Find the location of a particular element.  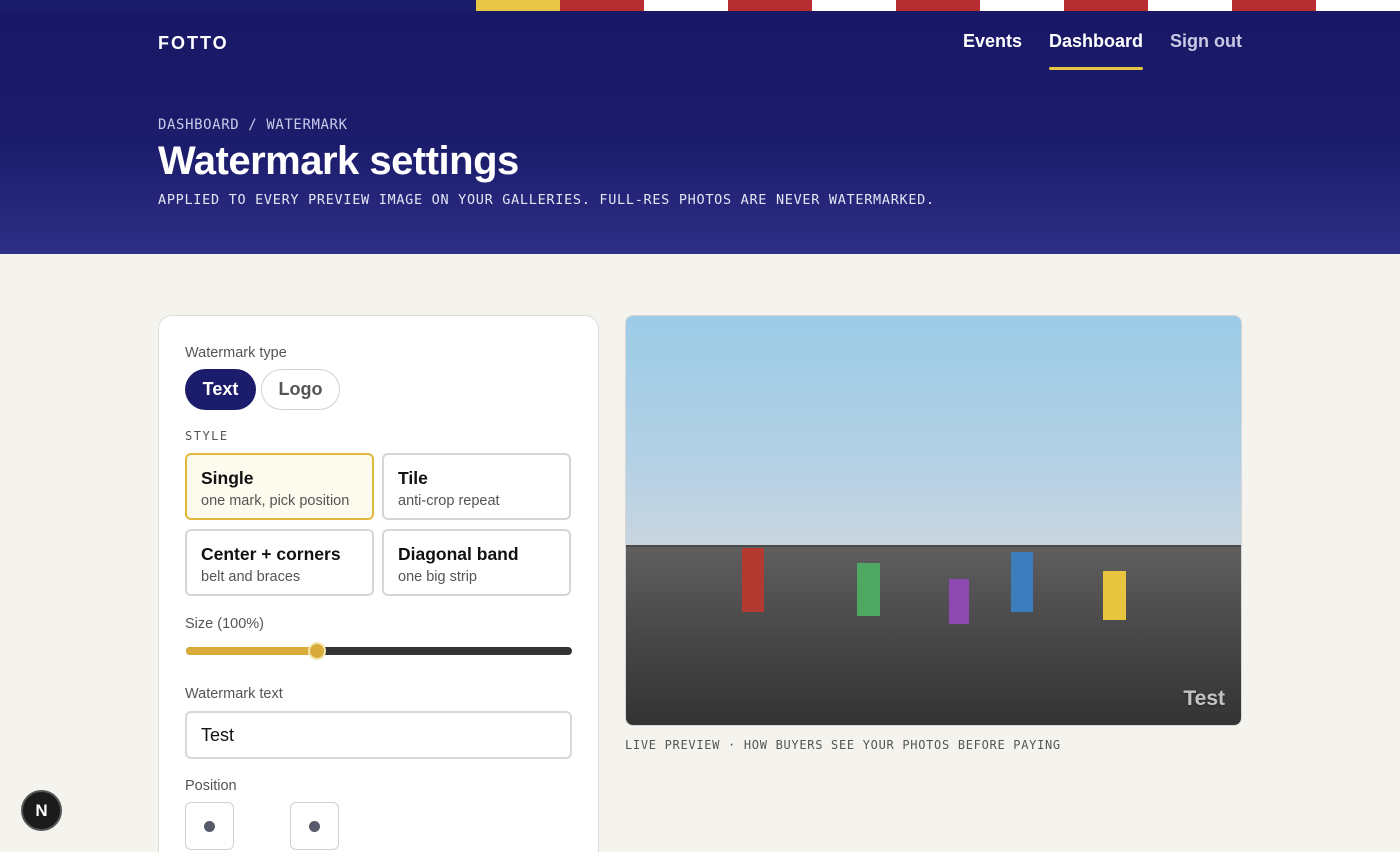

style-card-subtitle: belt and braces is located at coordinates (251, 577).